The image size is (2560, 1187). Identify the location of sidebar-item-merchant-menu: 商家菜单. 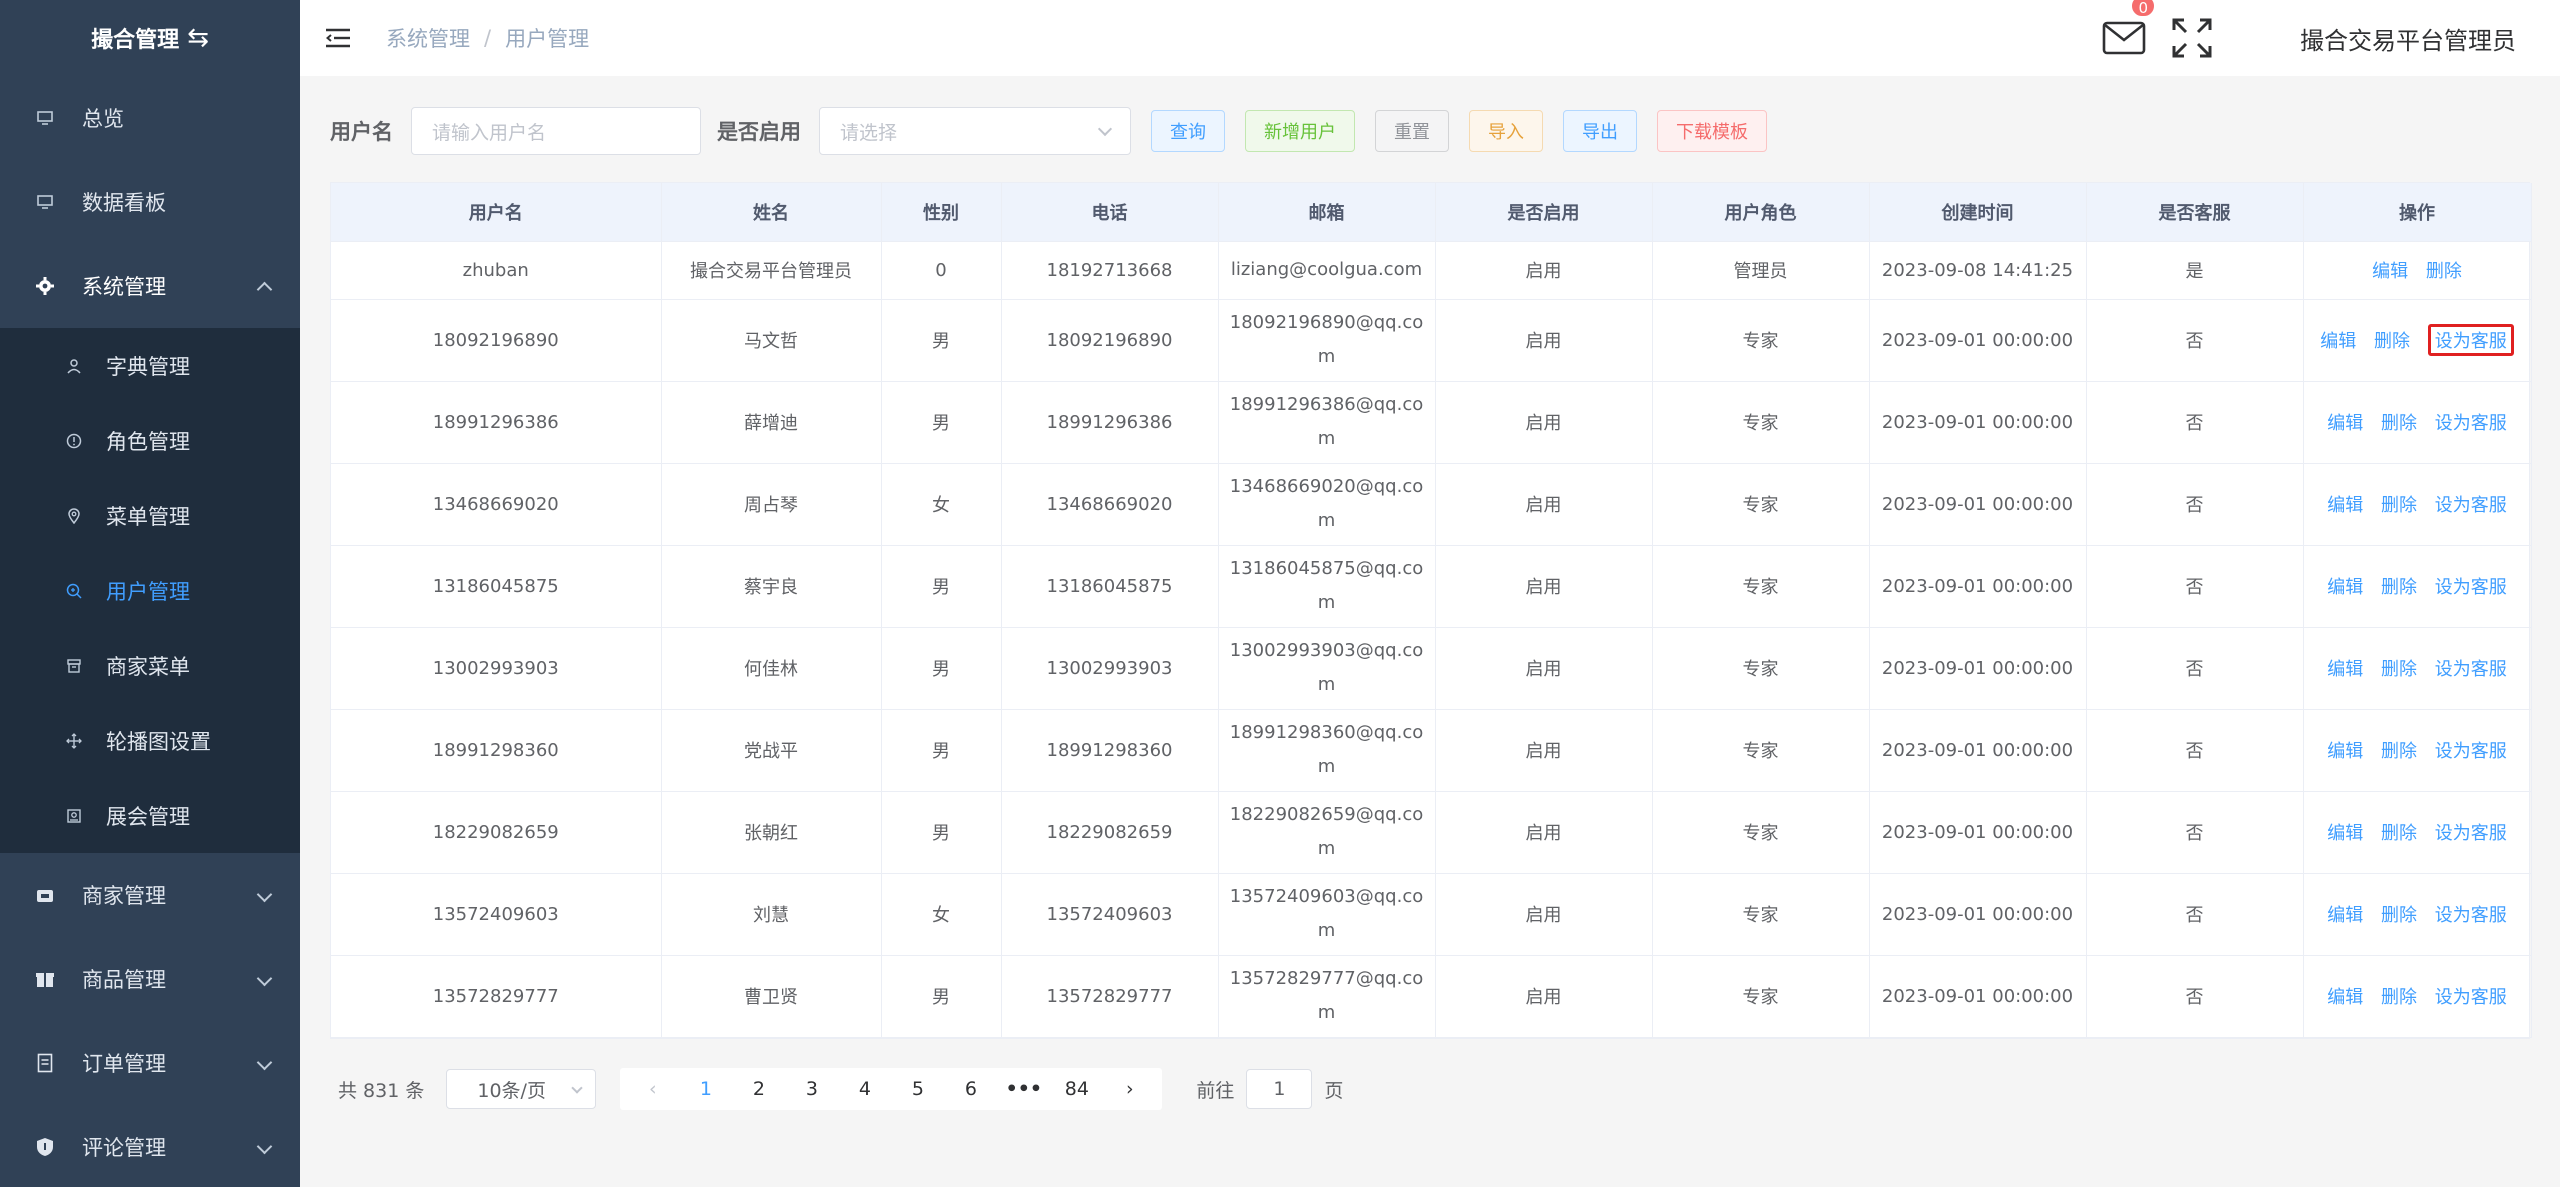
(150, 665).